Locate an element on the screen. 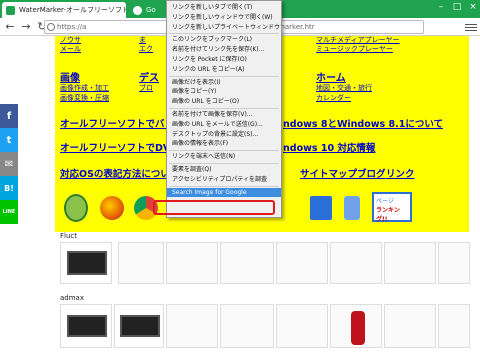  monitor-image is located at coordinates (87, 263).